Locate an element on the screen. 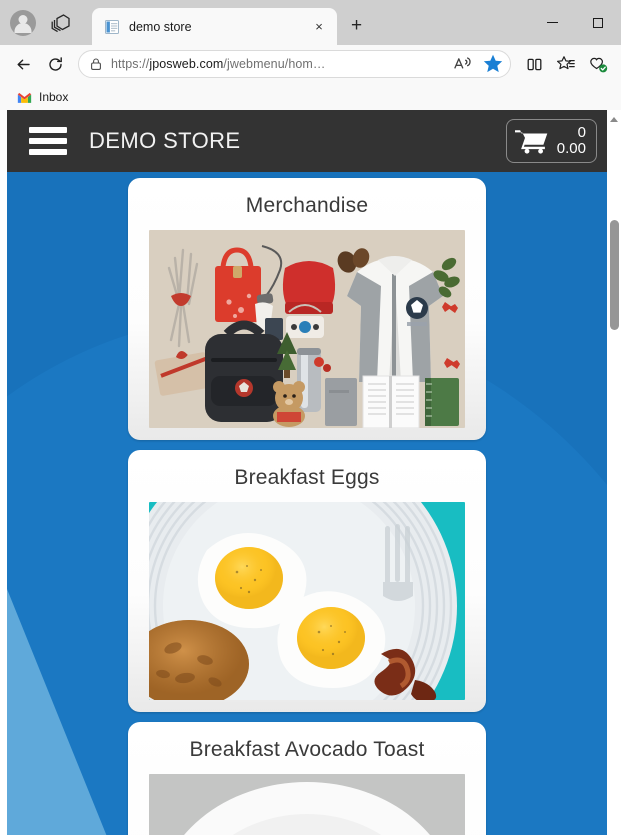 This screenshot has height=835, width=621. fried-eggs-plate-photo is located at coordinates (307, 601).